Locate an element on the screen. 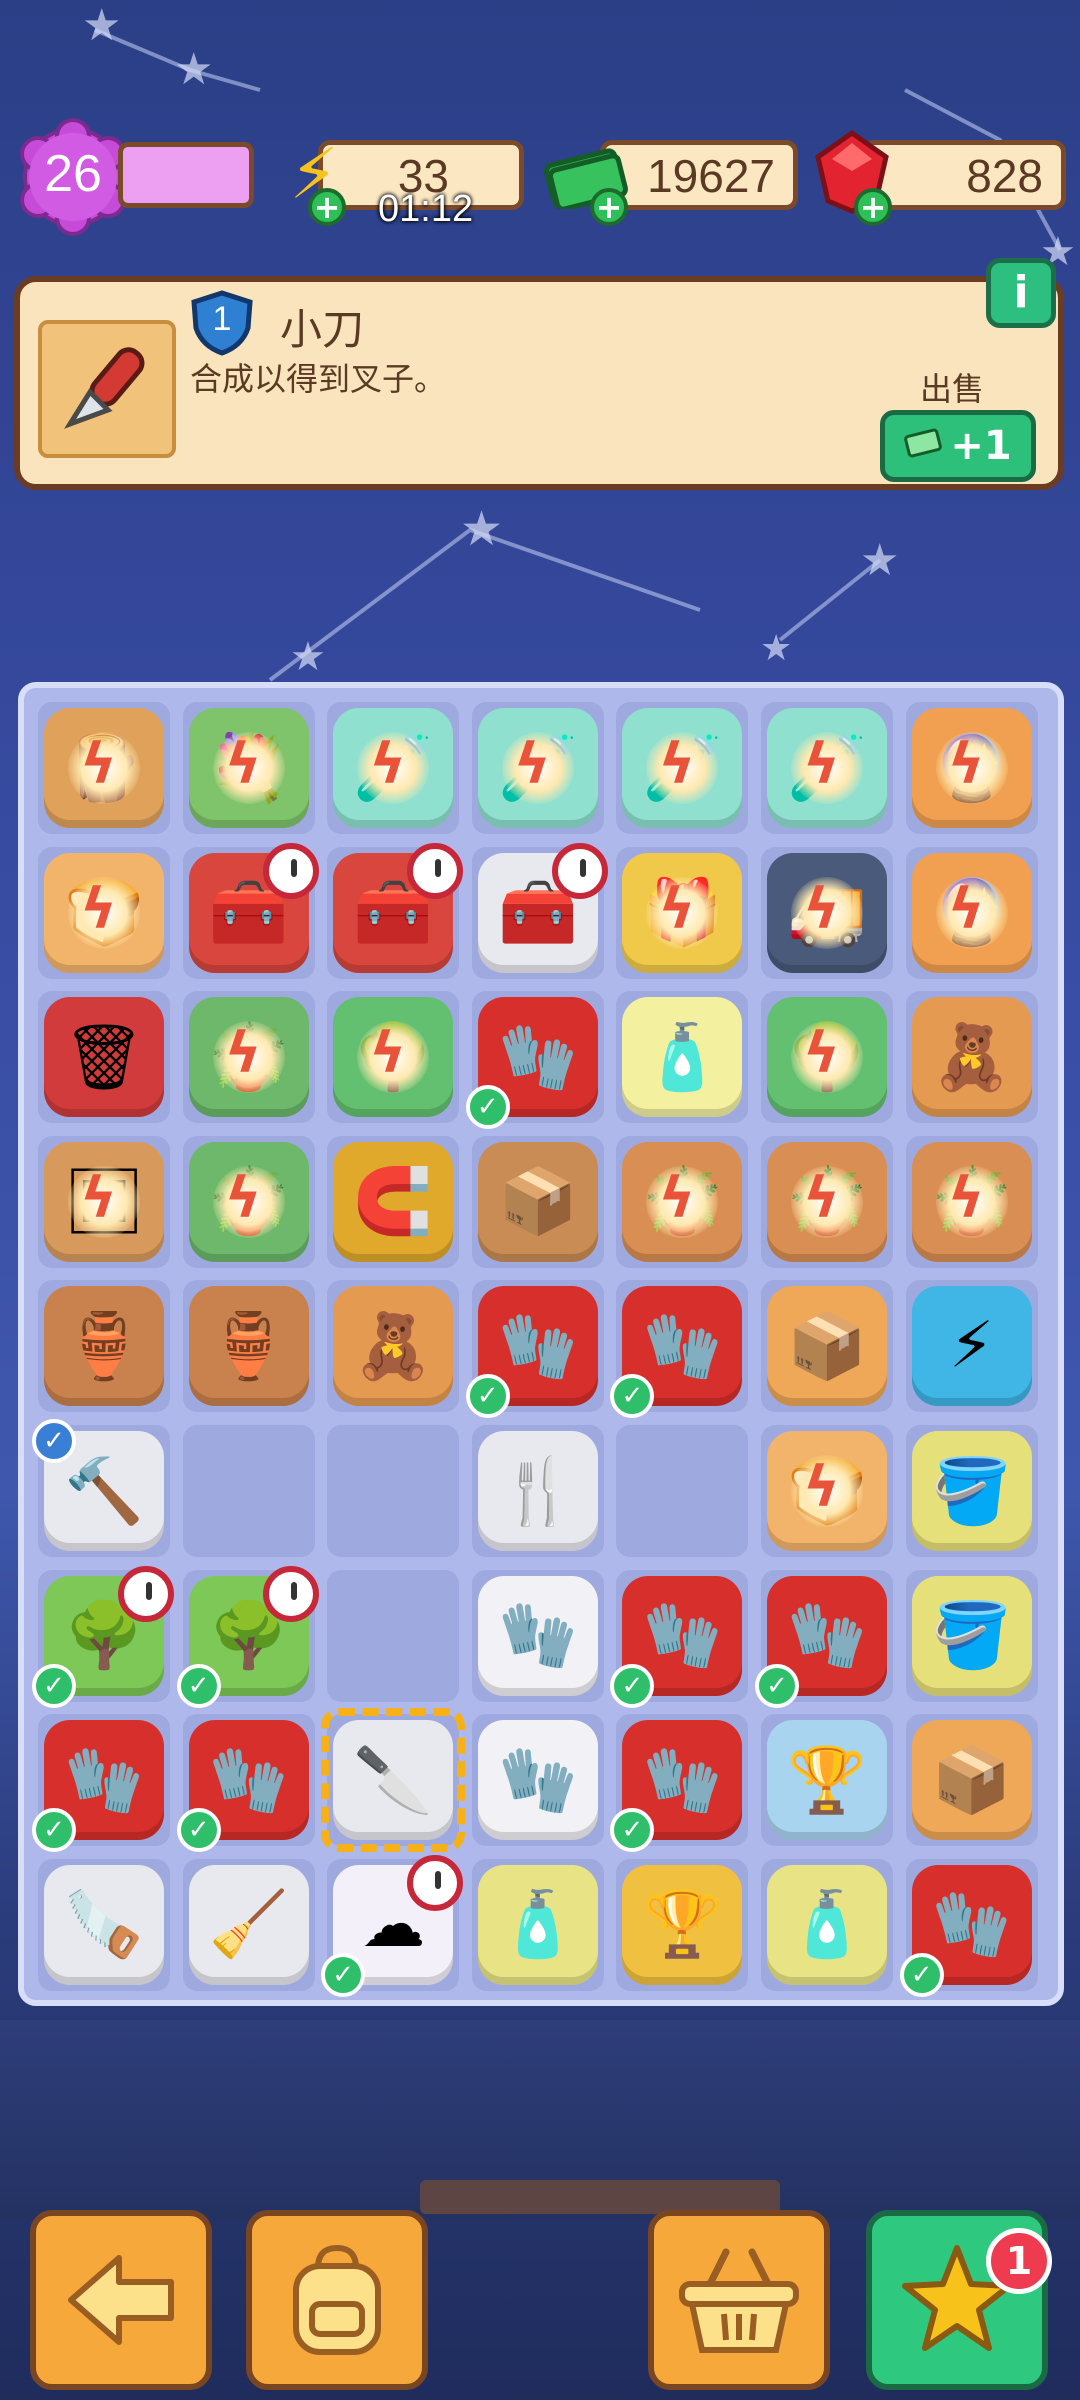 The image size is (1080, 2400). basket-button is located at coordinates (739, 2300).